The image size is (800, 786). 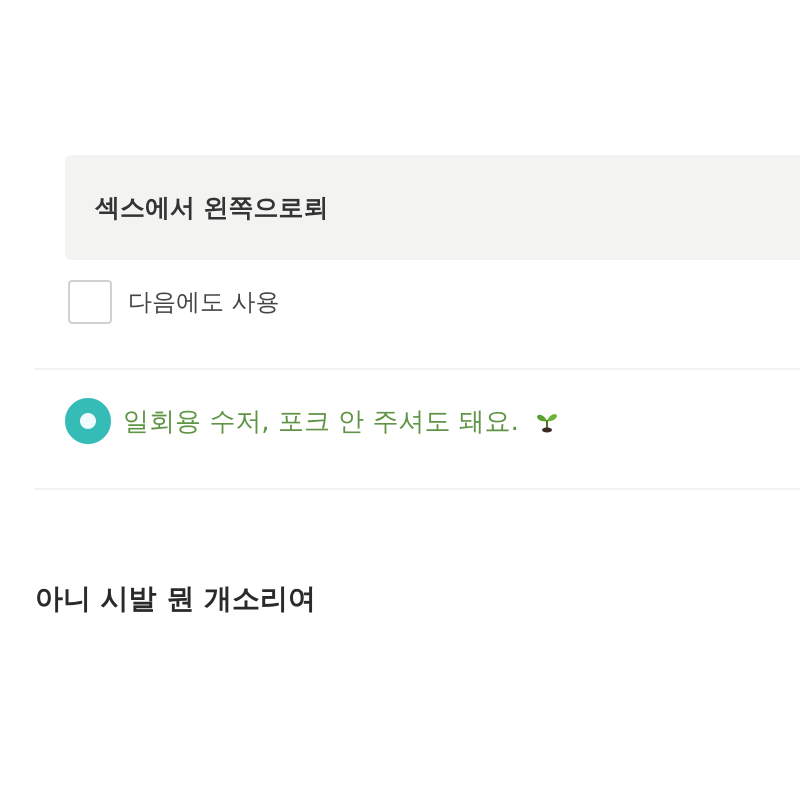 What do you see at coordinates (204, 302) in the screenshot?
I see `checkbox-label: 다음에도 사용` at bounding box center [204, 302].